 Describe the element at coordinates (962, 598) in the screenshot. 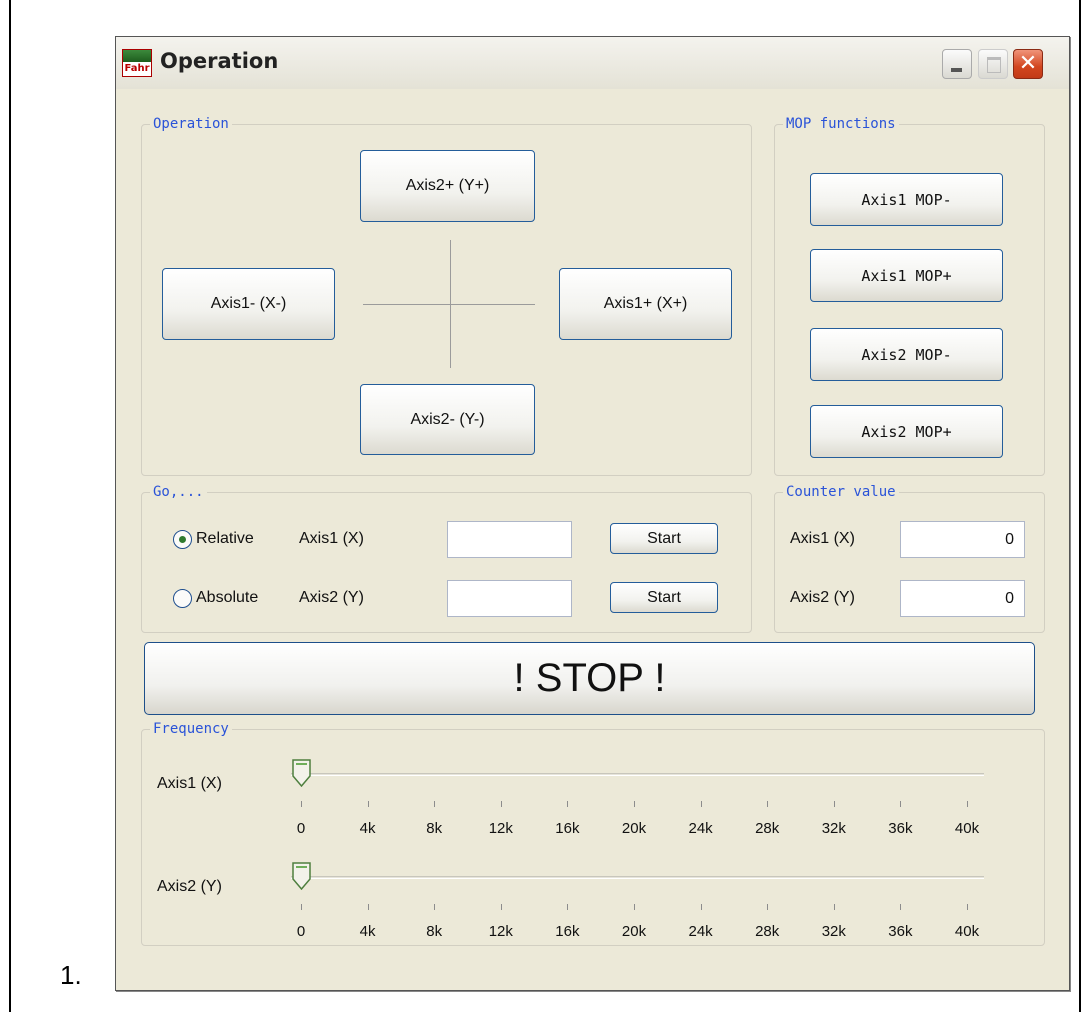

I see `counter-axis2-value` at that location.